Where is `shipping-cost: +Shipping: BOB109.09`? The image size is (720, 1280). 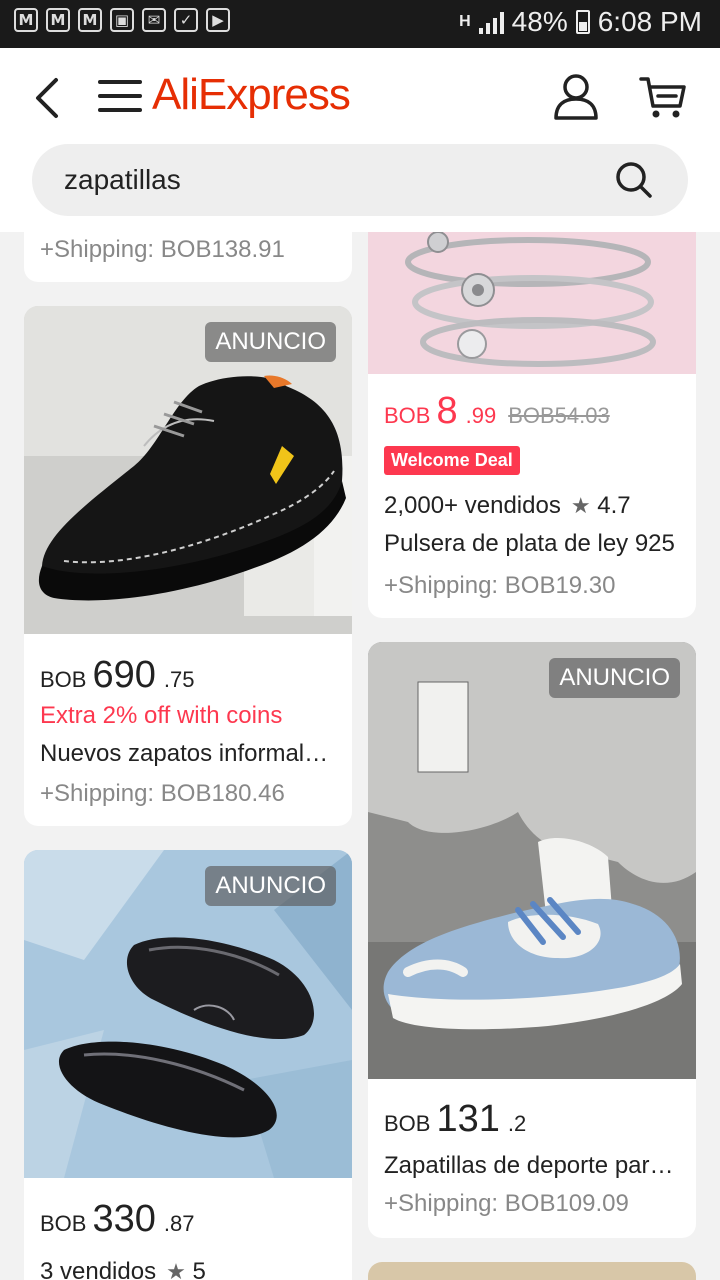
shipping-cost: +Shipping: BOB109.09 is located at coordinates (506, 1203).